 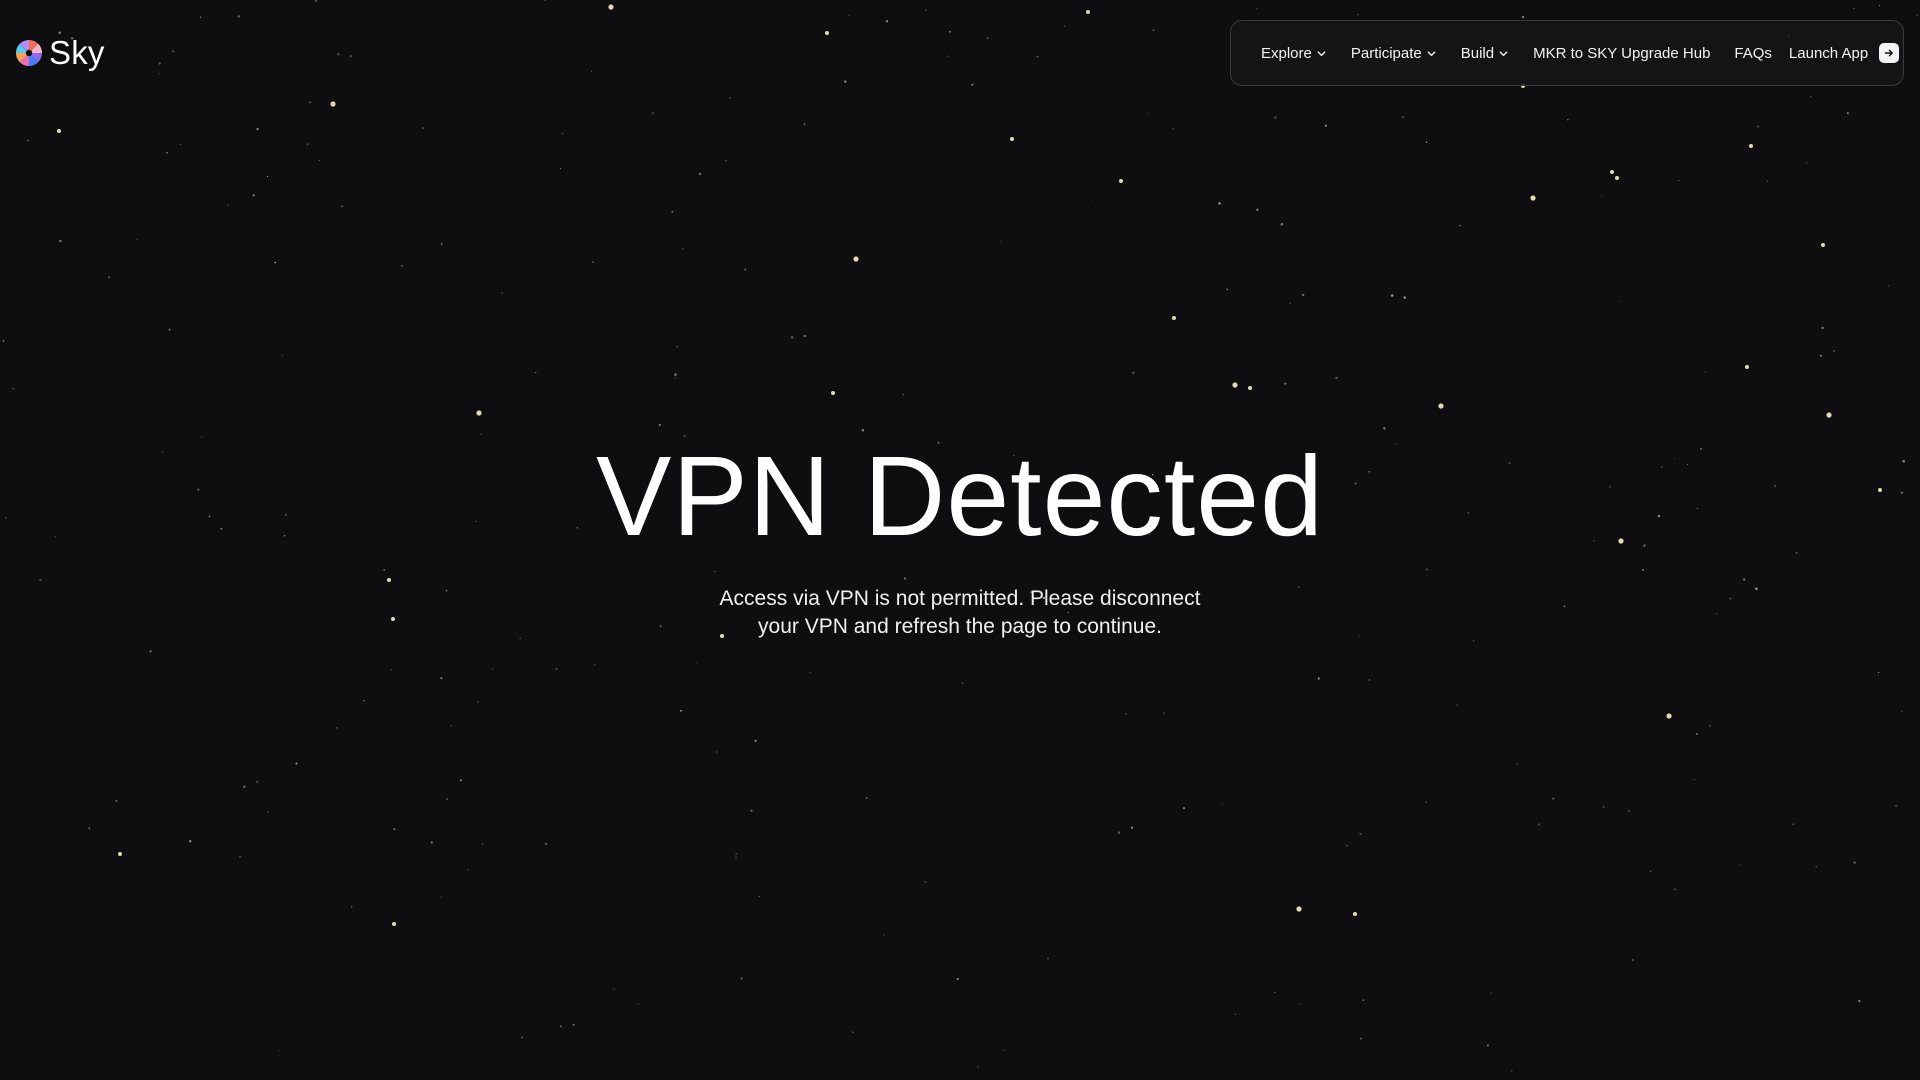 I want to click on chevron-down-icon, so click(x=1321, y=54).